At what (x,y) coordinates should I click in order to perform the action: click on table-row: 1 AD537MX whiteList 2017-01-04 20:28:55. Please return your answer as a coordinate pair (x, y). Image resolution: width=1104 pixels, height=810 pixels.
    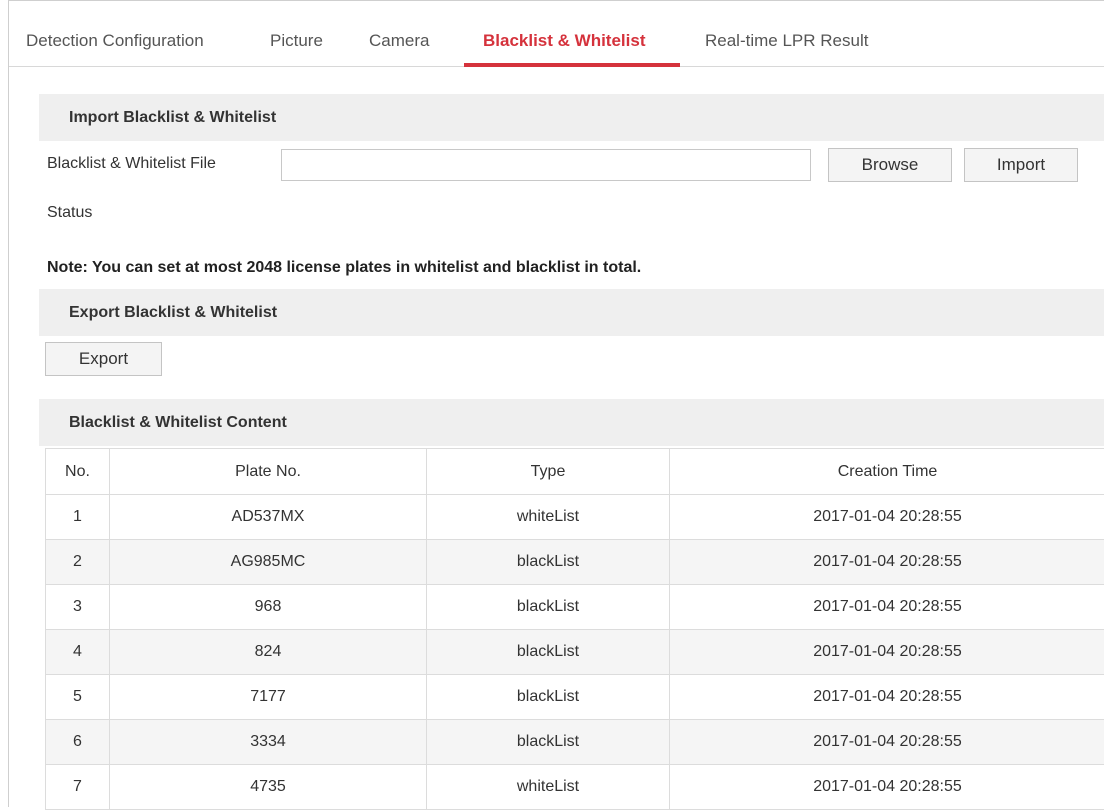
    Looking at the image, I should click on (575, 517).